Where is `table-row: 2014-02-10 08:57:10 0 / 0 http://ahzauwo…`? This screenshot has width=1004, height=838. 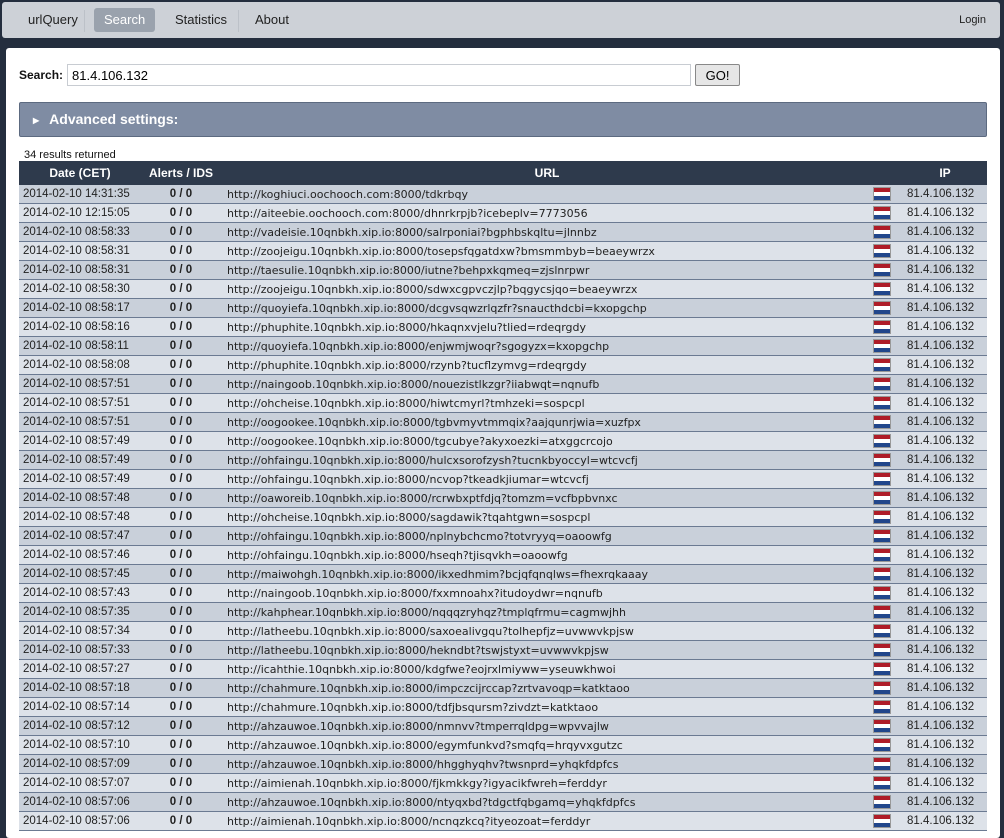 table-row: 2014-02-10 08:57:10 0 / 0 http://ahzauwo… is located at coordinates (503, 745).